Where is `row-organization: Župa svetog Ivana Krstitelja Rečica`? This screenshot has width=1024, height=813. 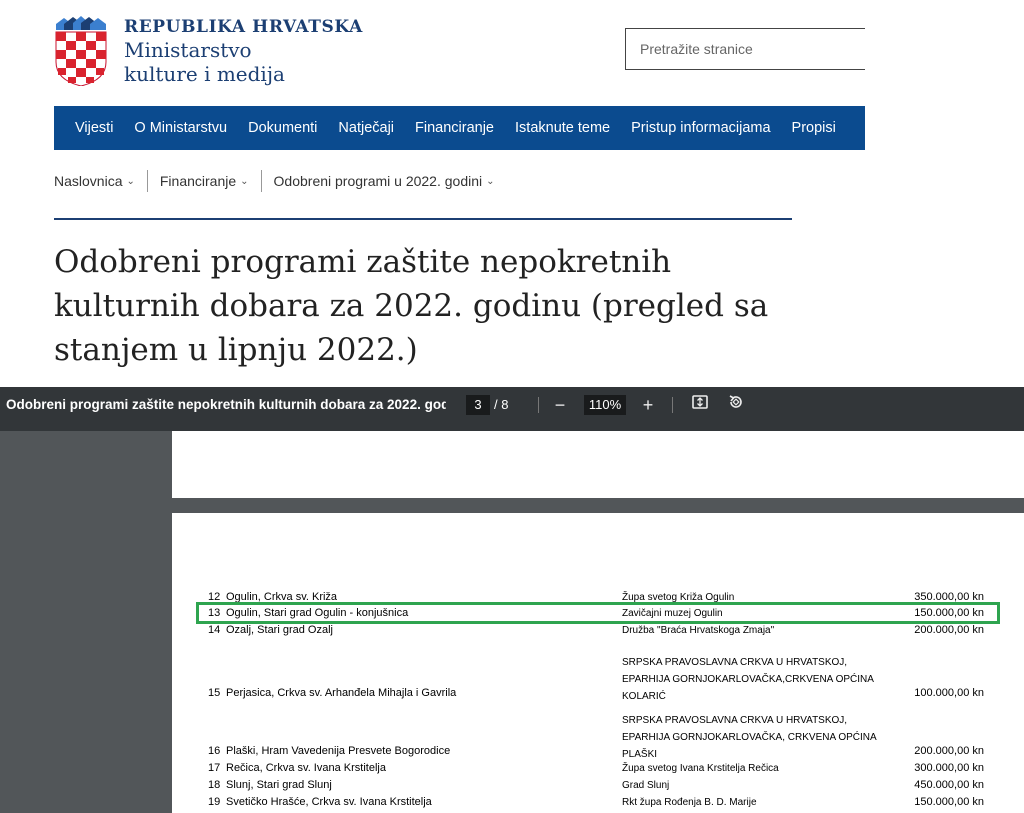 row-organization: Župa svetog Ivana Krstitelja Rečica is located at coordinates (700, 768).